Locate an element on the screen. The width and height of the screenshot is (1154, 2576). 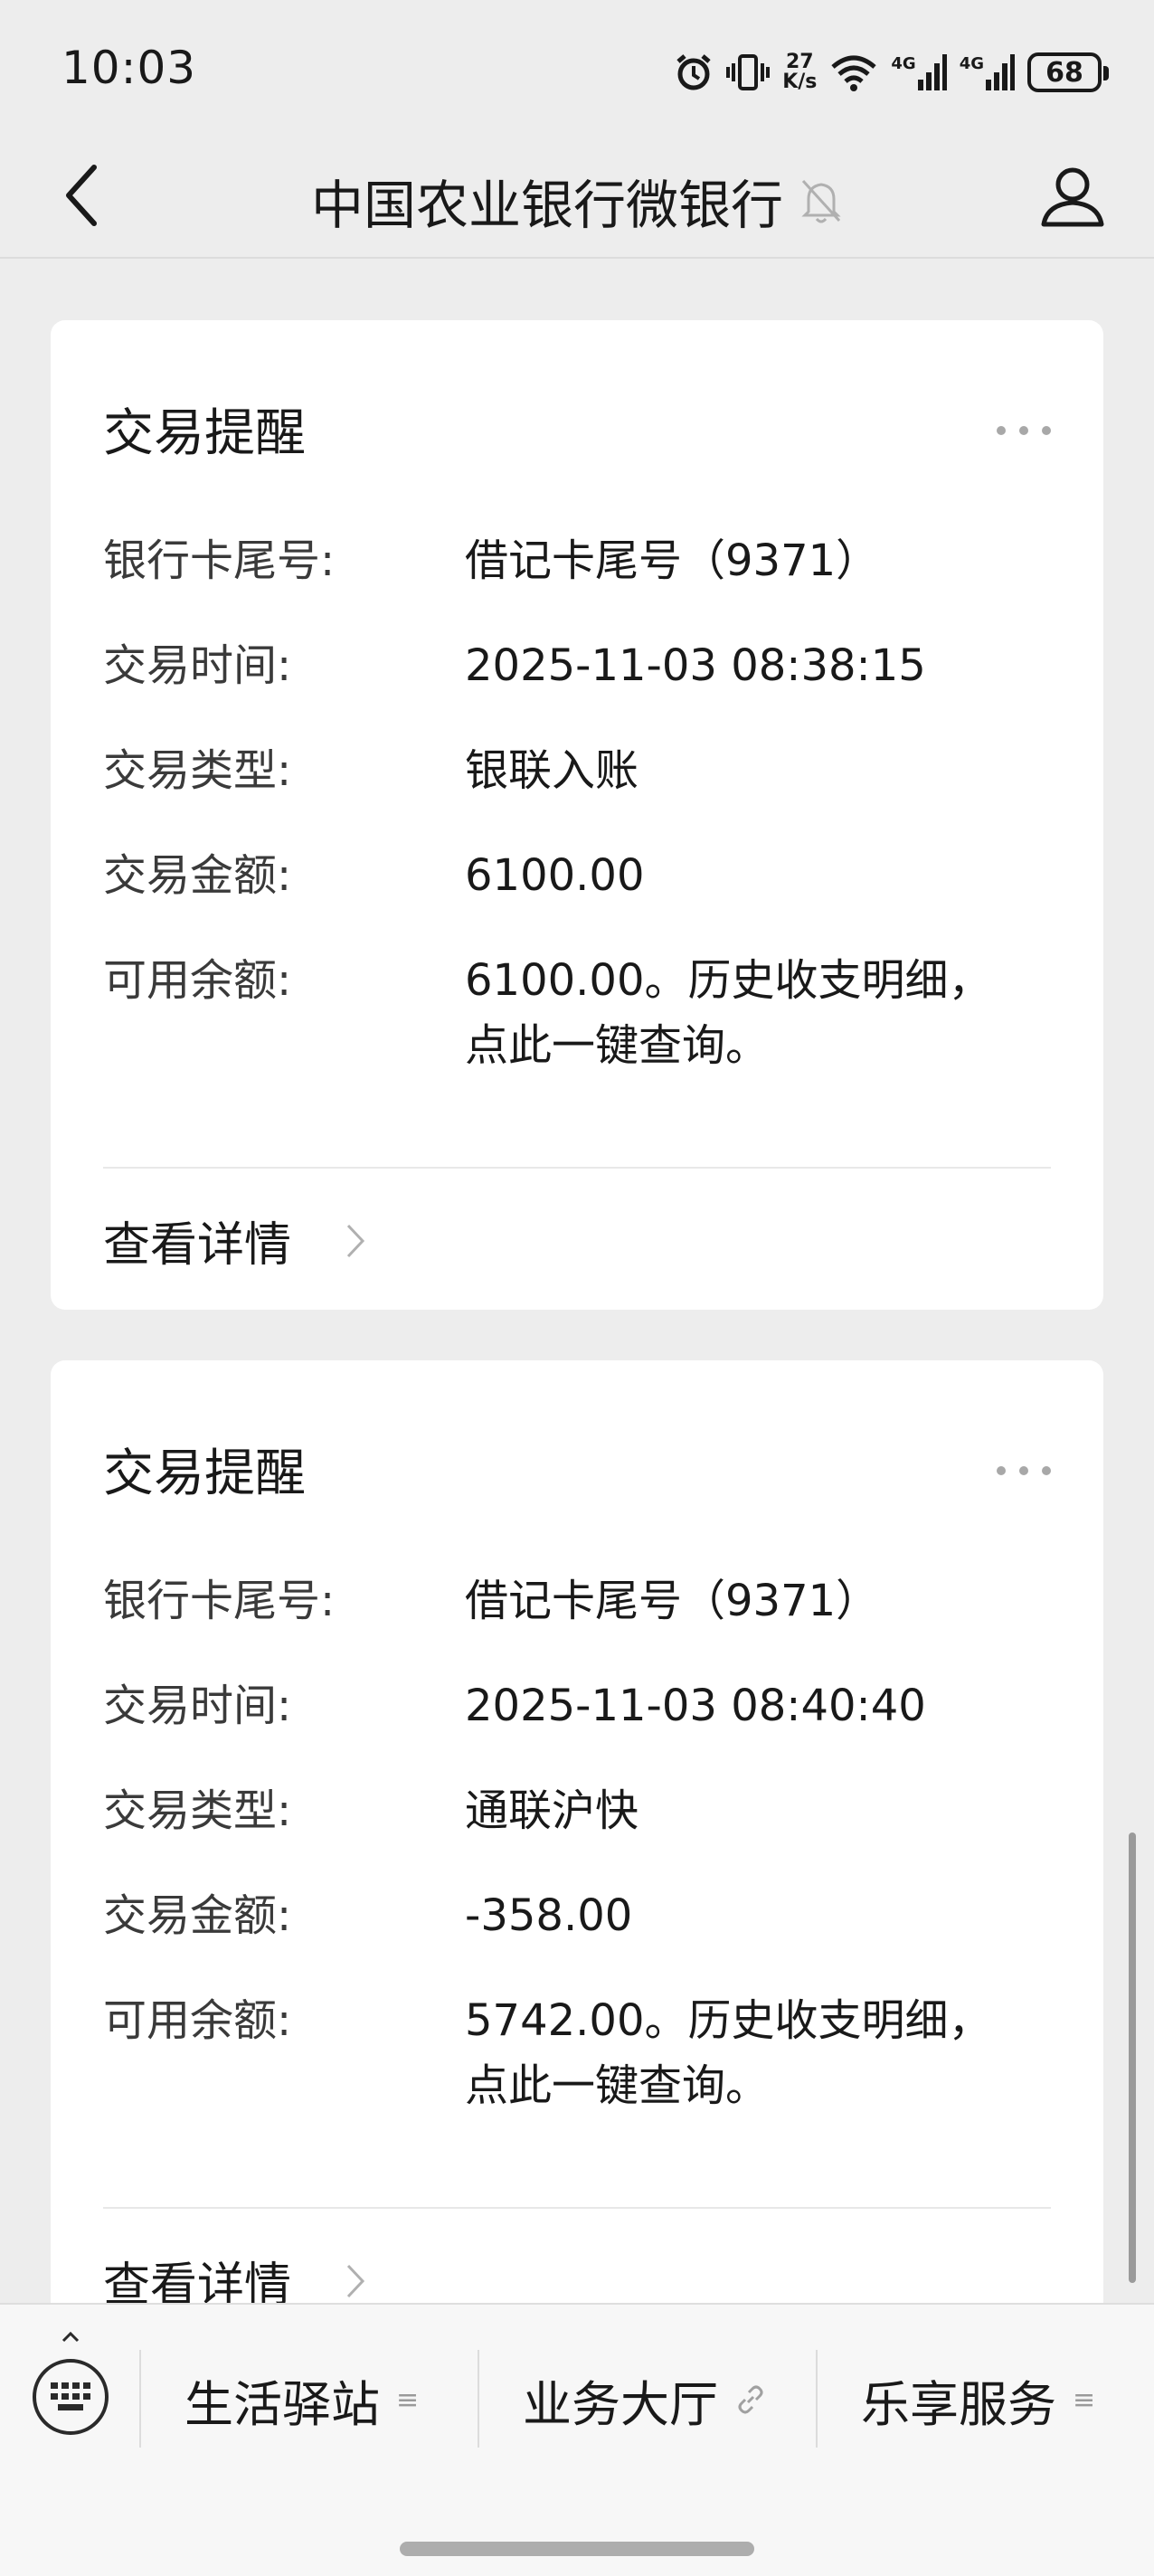
status-icons: 27 K/s 4G 4G 68 is located at coordinates (891, 72).